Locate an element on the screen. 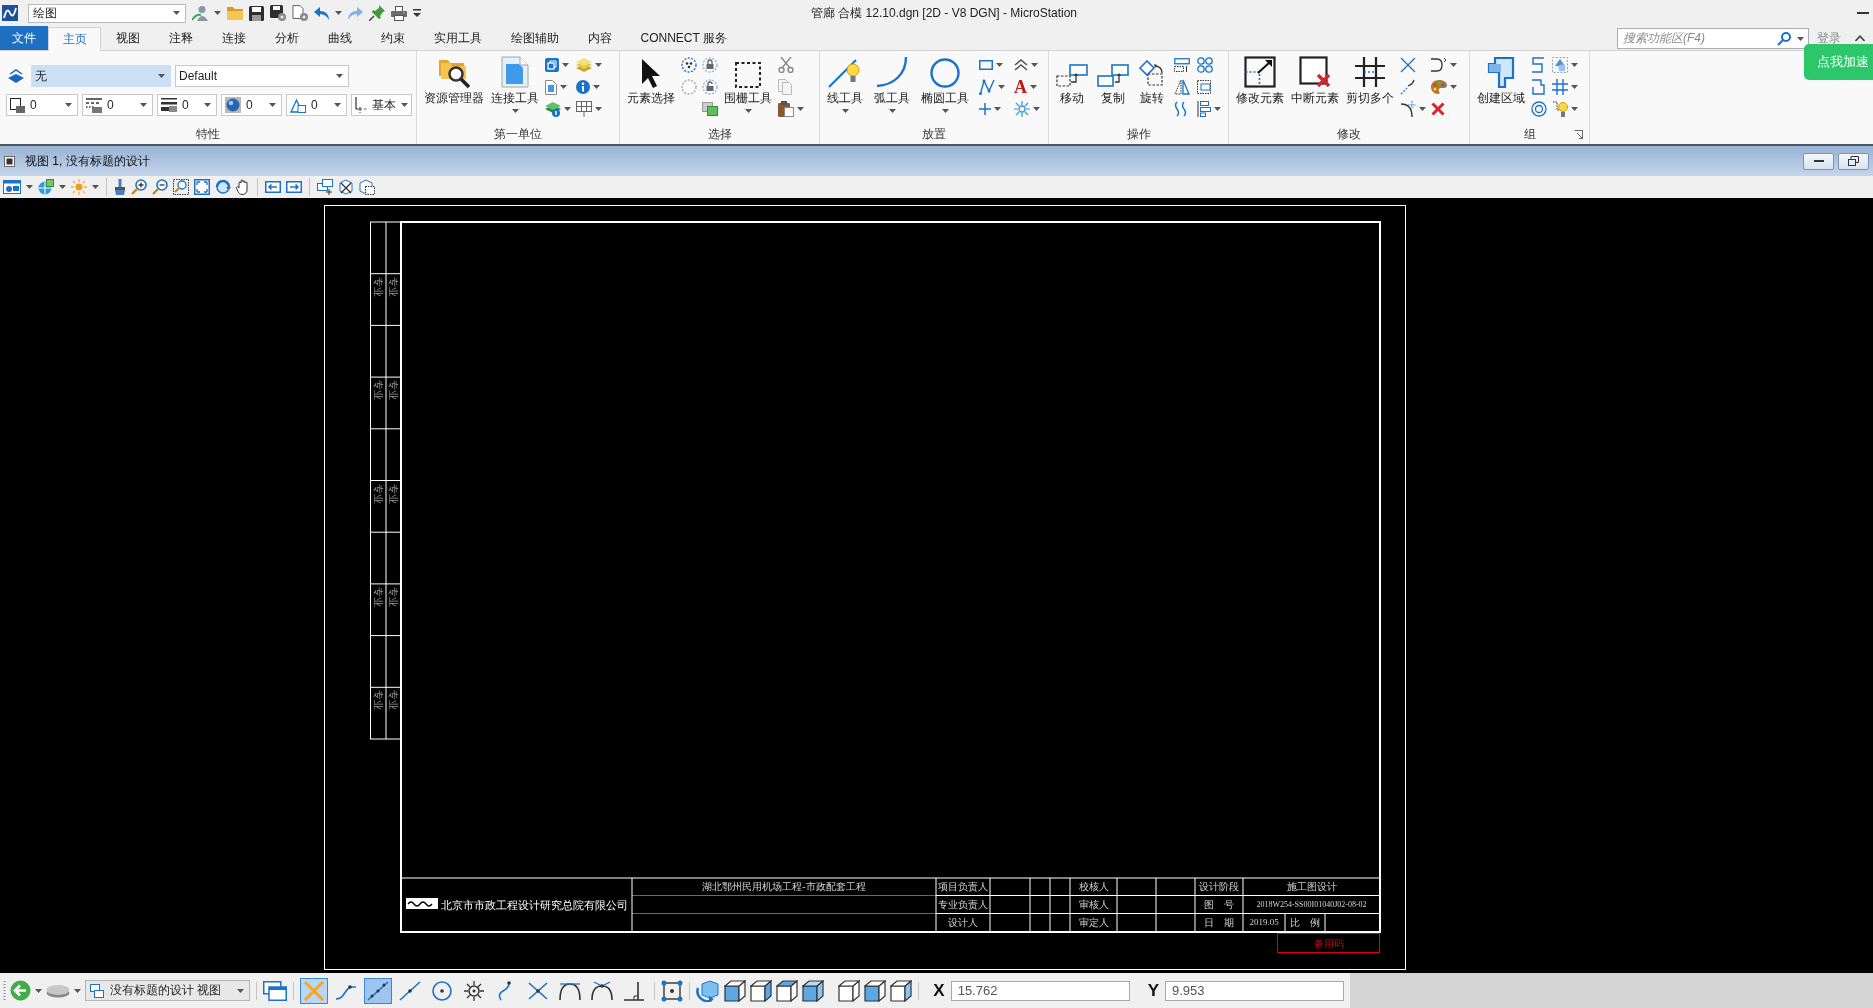  dialog-launcher-icon is located at coordinates (1578, 134).